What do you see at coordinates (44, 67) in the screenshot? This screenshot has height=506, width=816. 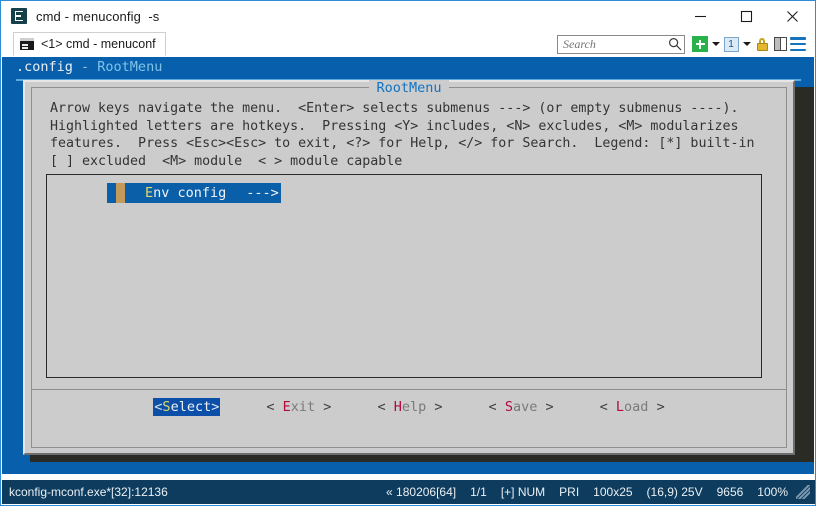 I see `kconfig-header-config: .config` at bounding box center [44, 67].